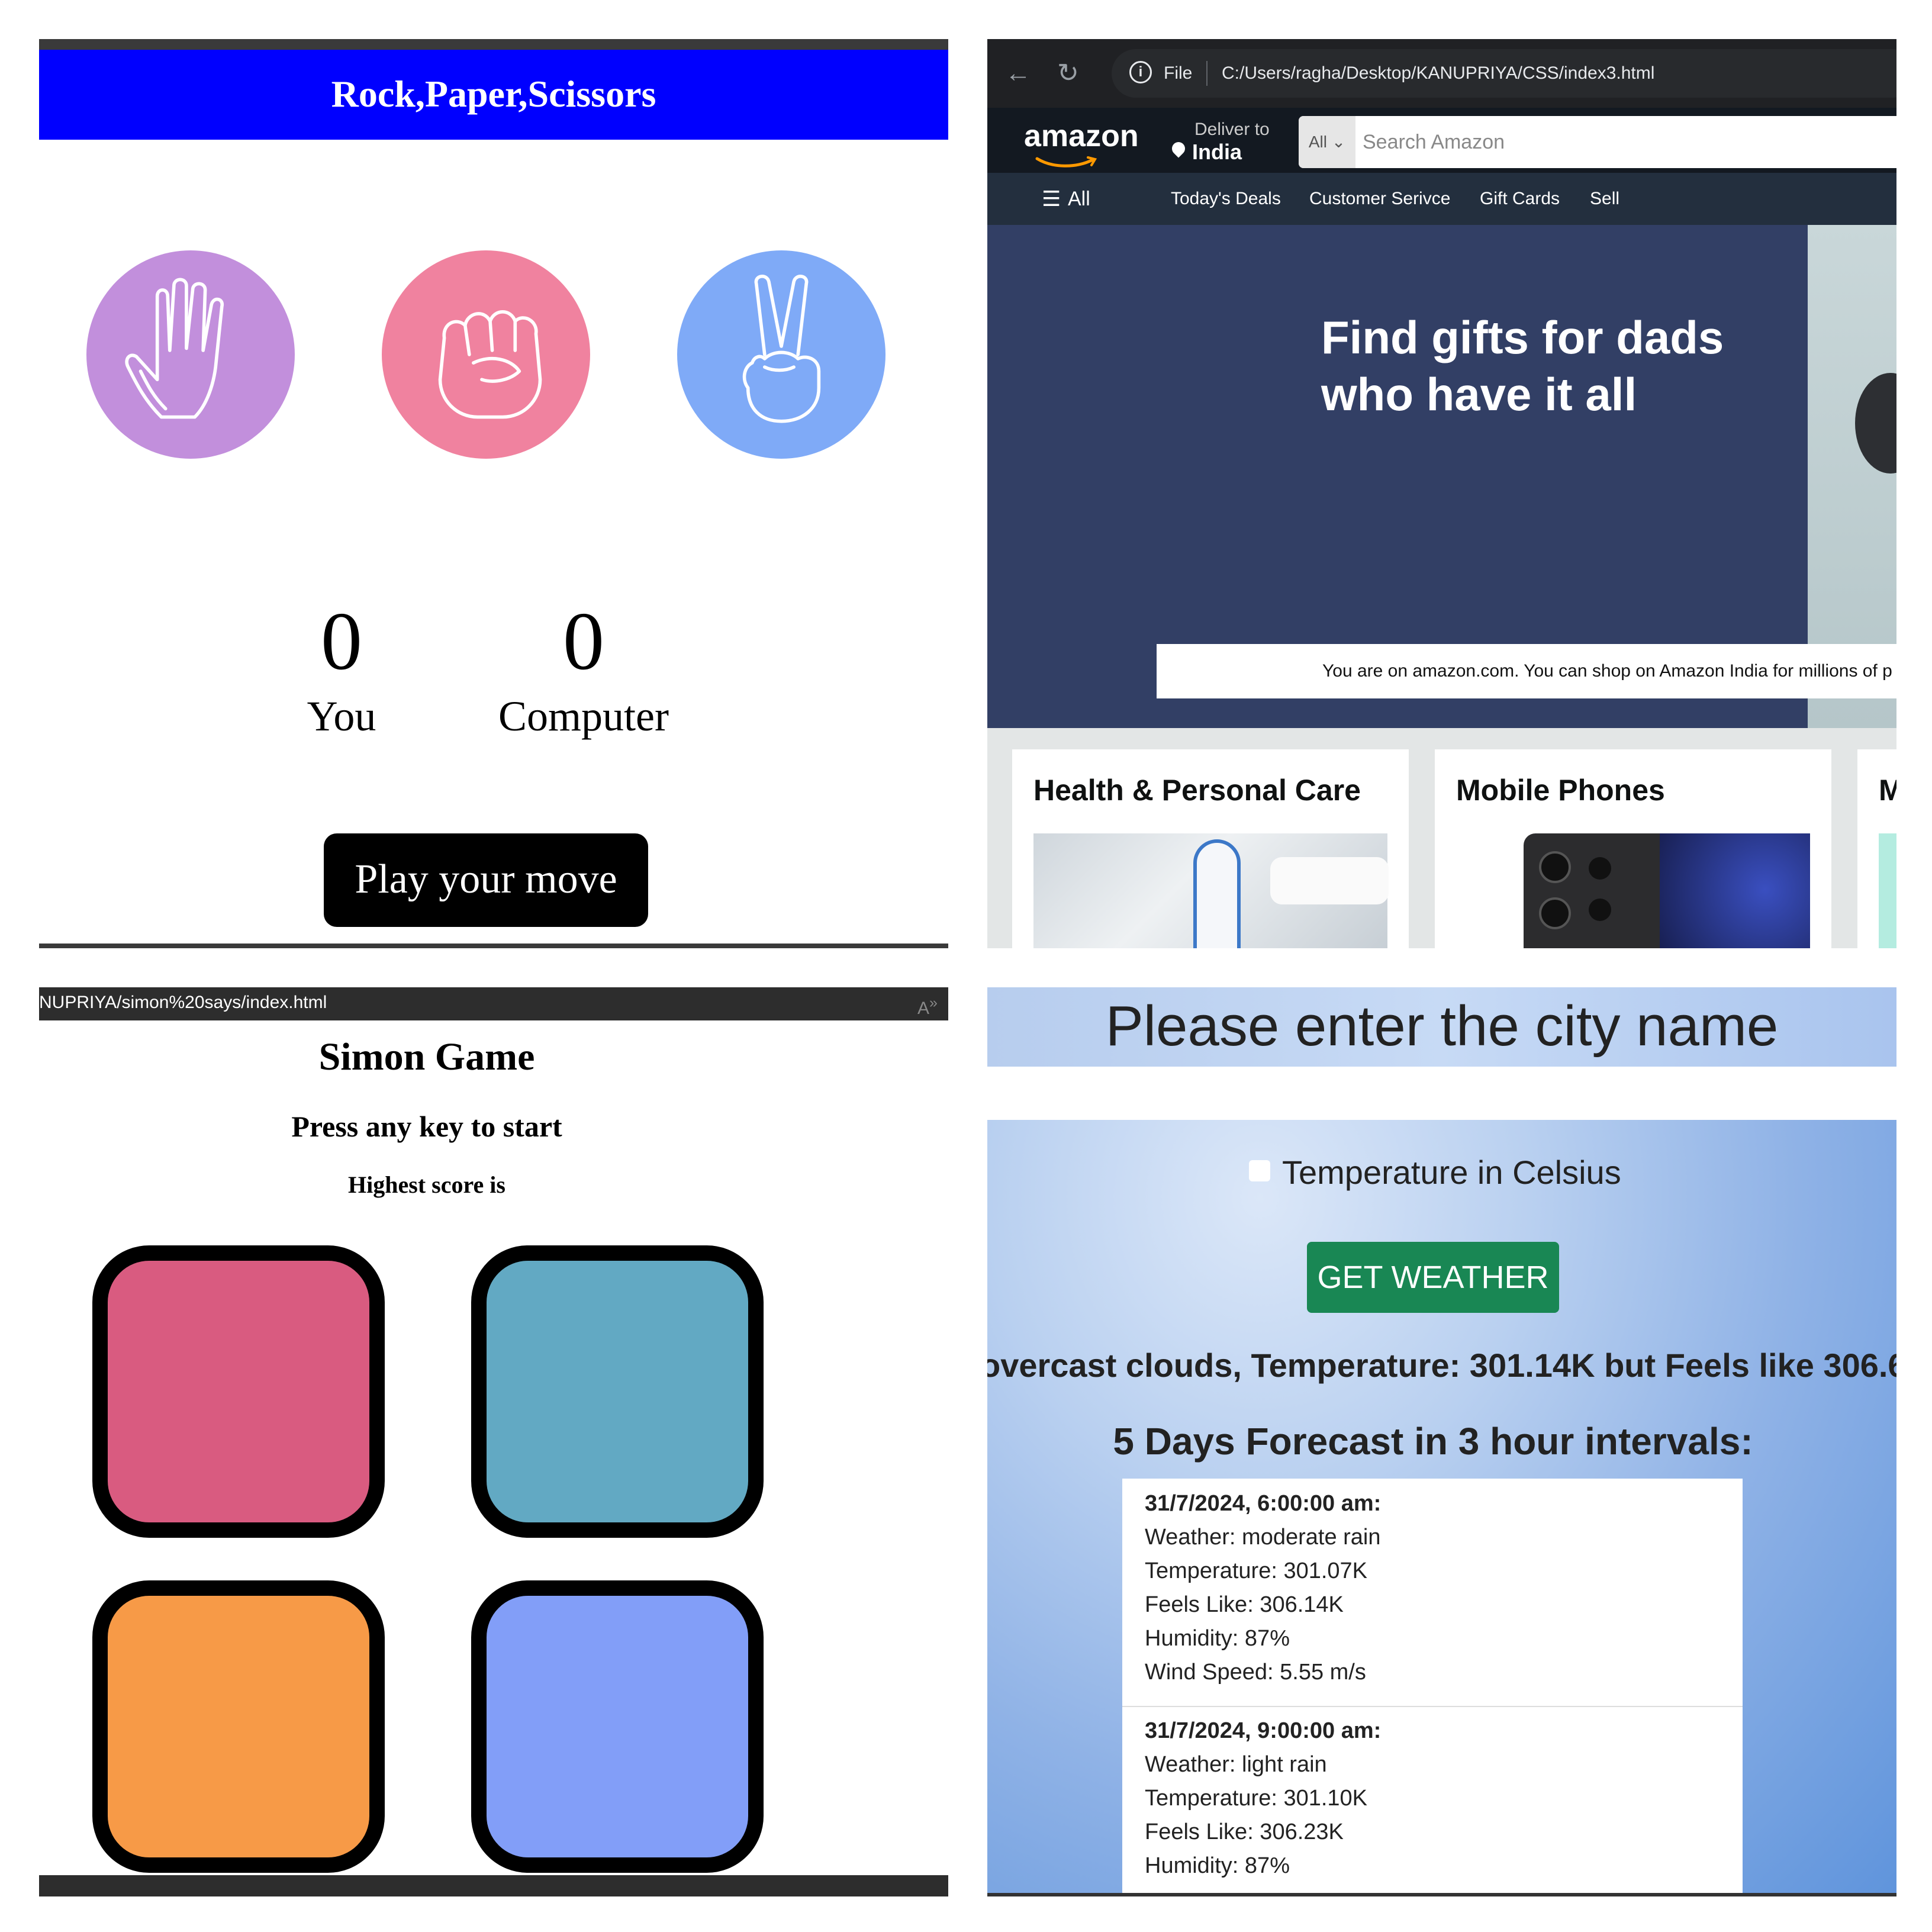 The image size is (1932, 1932). I want to click on computer-score-block: 0 Computer, so click(583, 670).